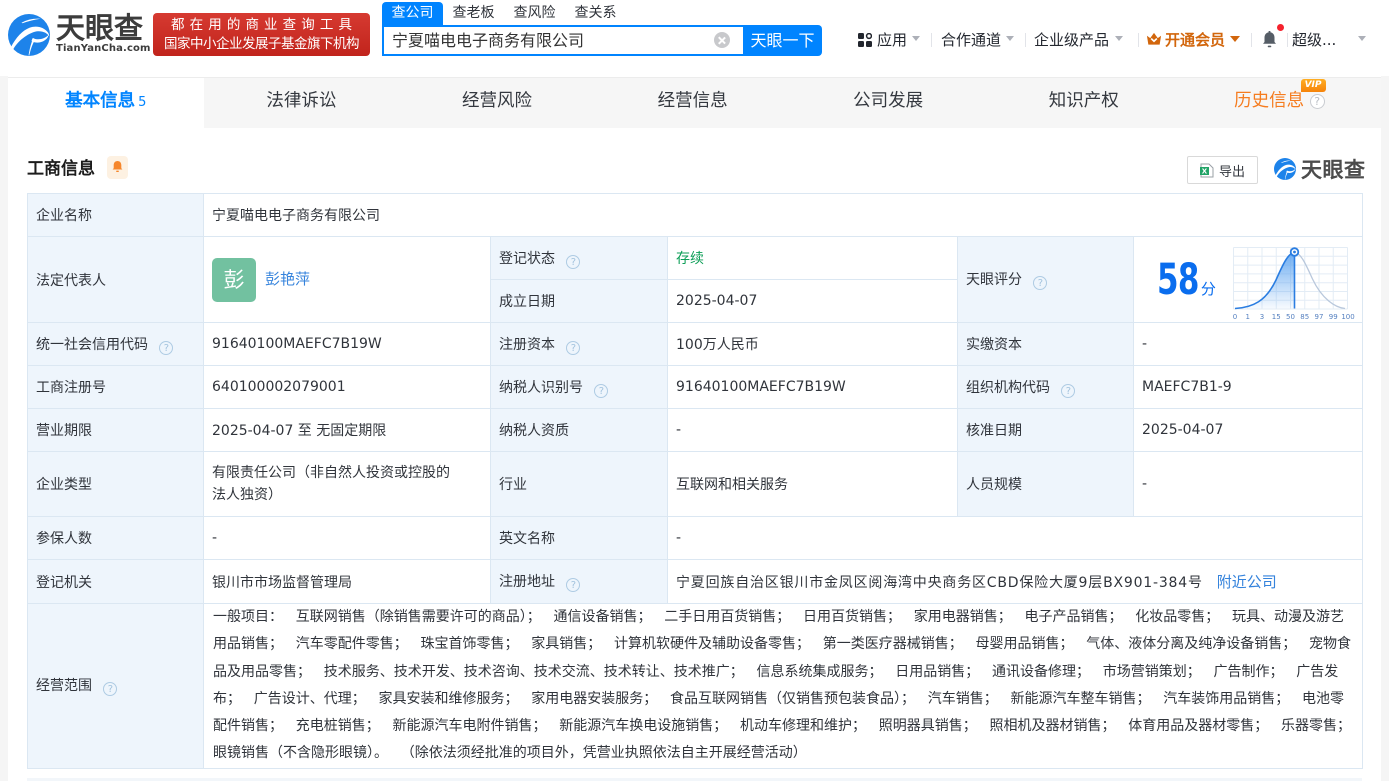 This screenshot has width=1389, height=781. What do you see at coordinates (1248, 317) in the screenshot?
I see `svg-text: 1` at bounding box center [1248, 317].